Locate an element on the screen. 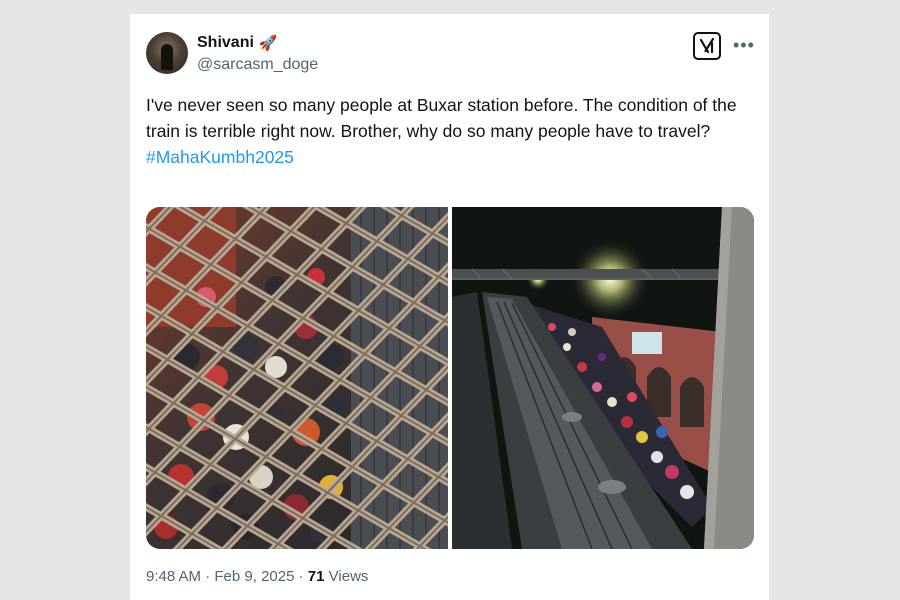 This screenshot has height=600, width=900. tweet-date: Feb 9, 2025 is located at coordinates (254, 576).